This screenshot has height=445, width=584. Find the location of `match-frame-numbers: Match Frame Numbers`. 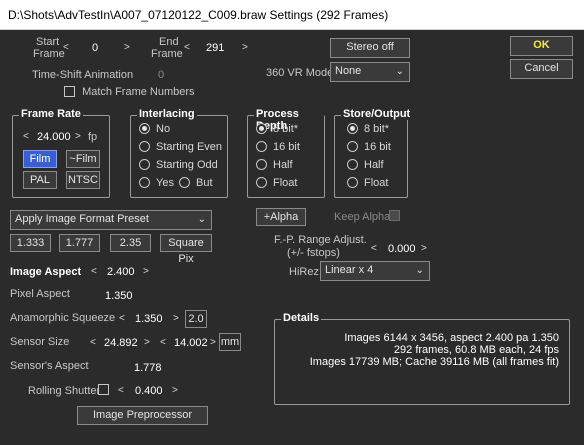

match-frame-numbers: Match Frame Numbers is located at coordinates (129, 92).